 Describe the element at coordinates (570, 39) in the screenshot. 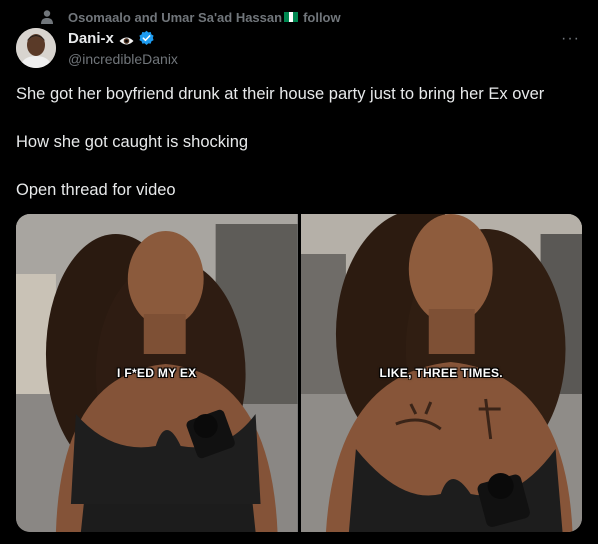

I see `more-options-button: ···` at that location.